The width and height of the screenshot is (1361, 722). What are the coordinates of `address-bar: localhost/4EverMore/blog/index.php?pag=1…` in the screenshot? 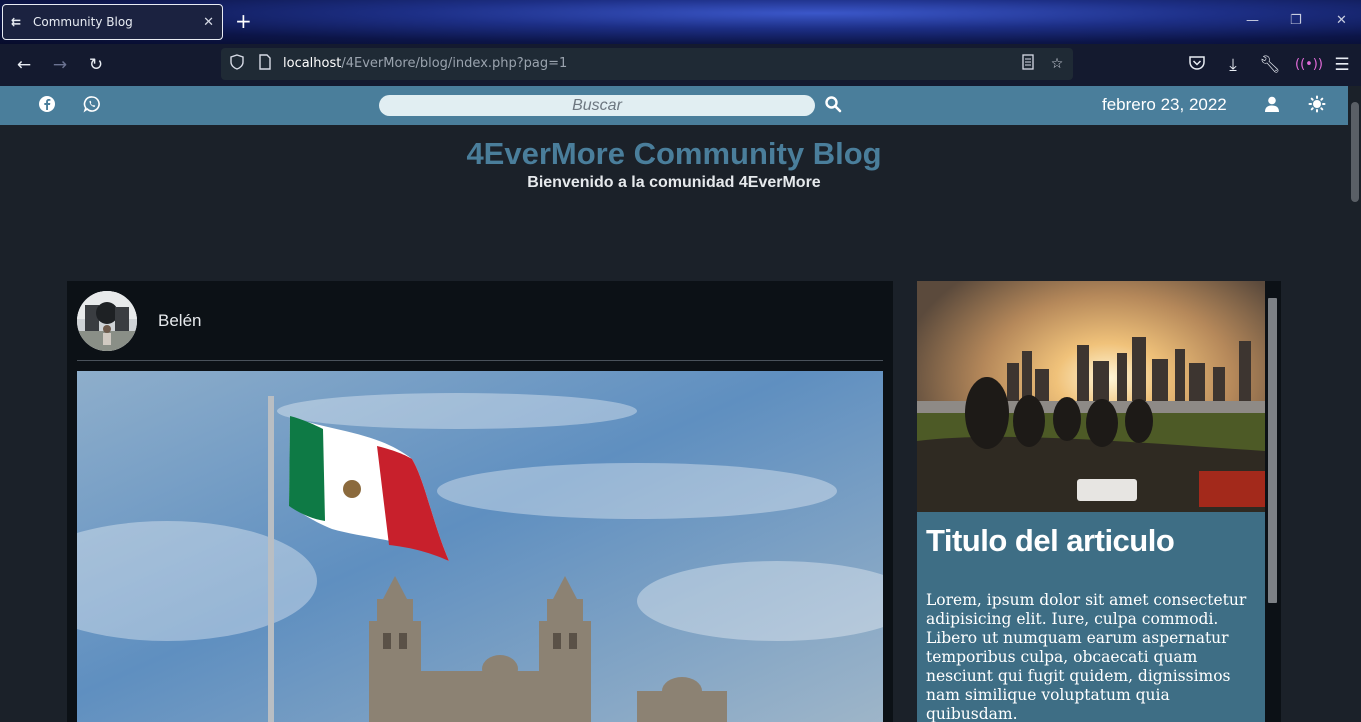 It's located at (647, 64).